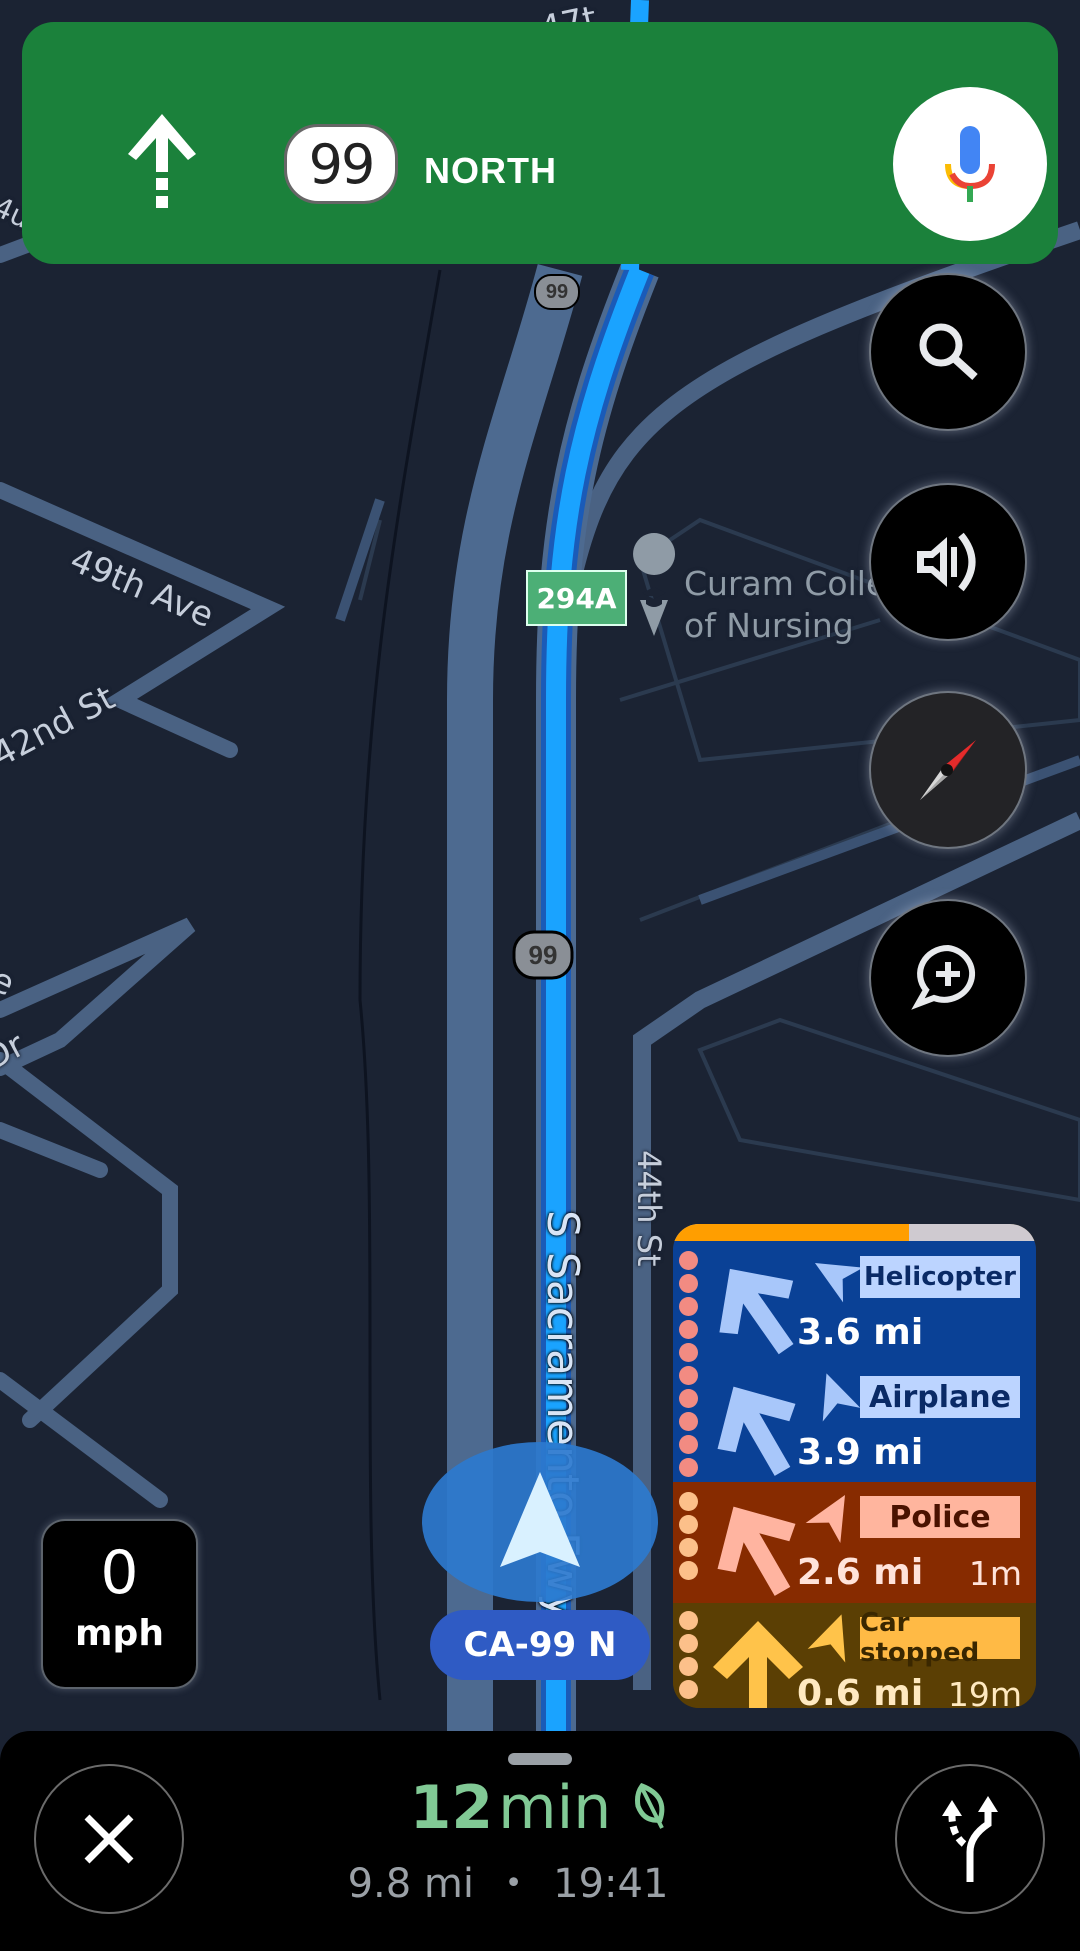 The width and height of the screenshot is (1080, 1951). I want to click on alternate-routes-button, so click(970, 1839).